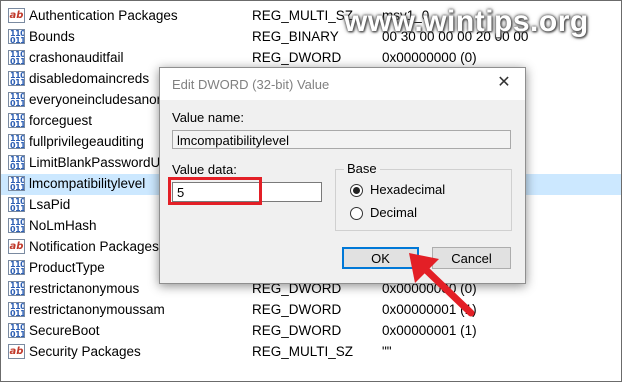 This screenshot has width=622, height=382. What do you see at coordinates (103, 15) in the screenshot?
I see `registry-value-name: Authentication Packages` at bounding box center [103, 15].